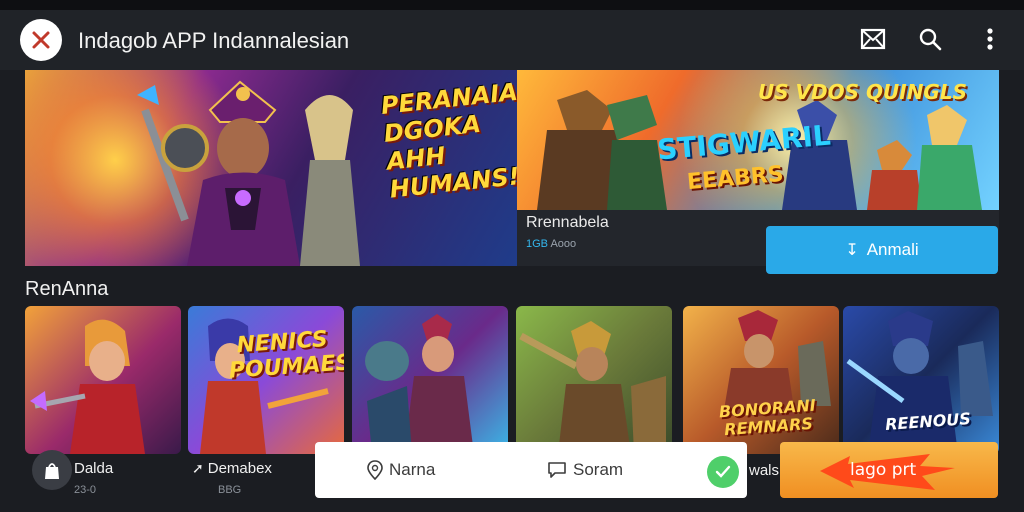 The width and height of the screenshot is (1024, 512). What do you see at coordinates (852, 250) in the screenshot?
I see `download-icon: ↧` at bounding box center [852, 250].